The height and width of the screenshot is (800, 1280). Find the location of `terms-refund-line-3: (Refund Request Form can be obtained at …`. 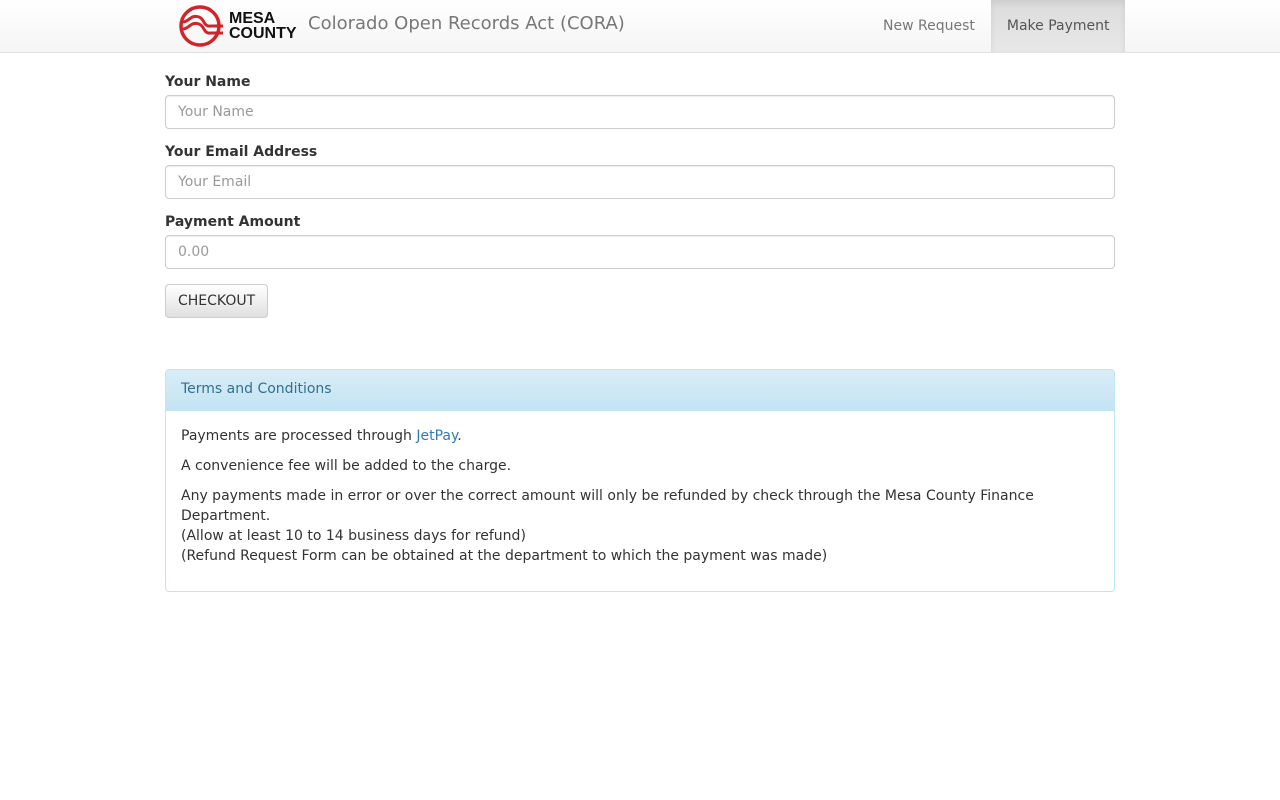

terms-refund-line-3: (Refund Request Form can be obtained at … is located at coordinates (504, 556).